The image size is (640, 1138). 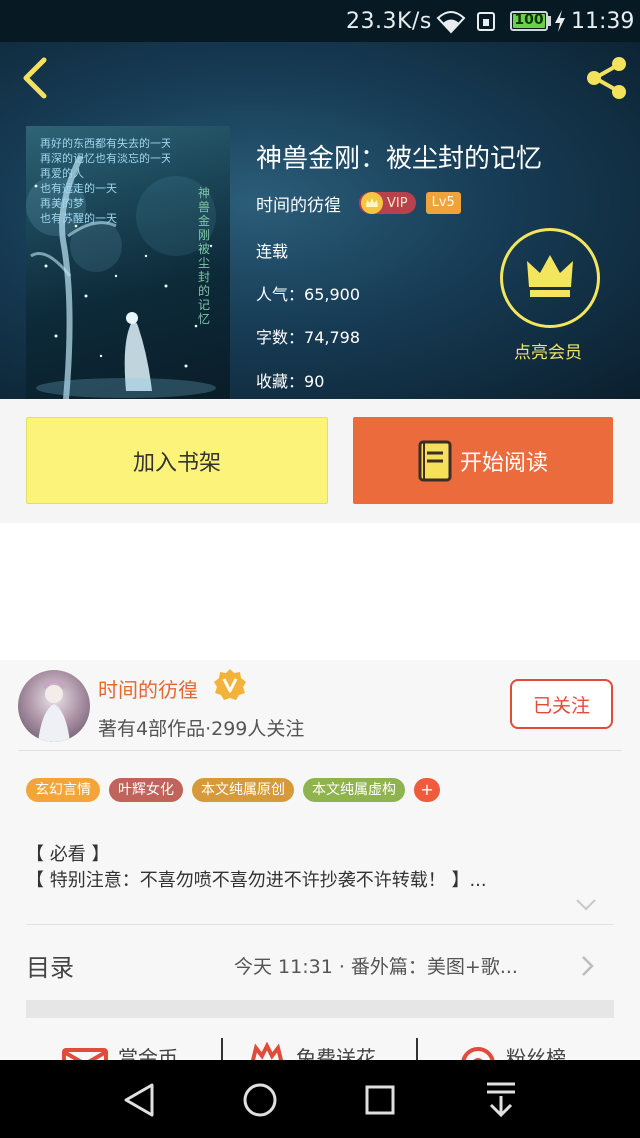 I want to click on author-works-count: 著有4部作品·299人关注, so click(x=201, y=729).